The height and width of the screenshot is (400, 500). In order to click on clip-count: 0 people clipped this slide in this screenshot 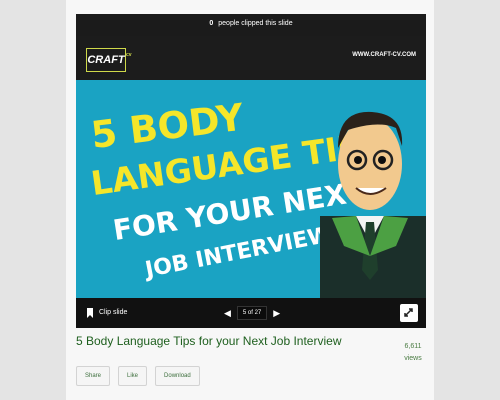, I will do `click(251, 25)`.